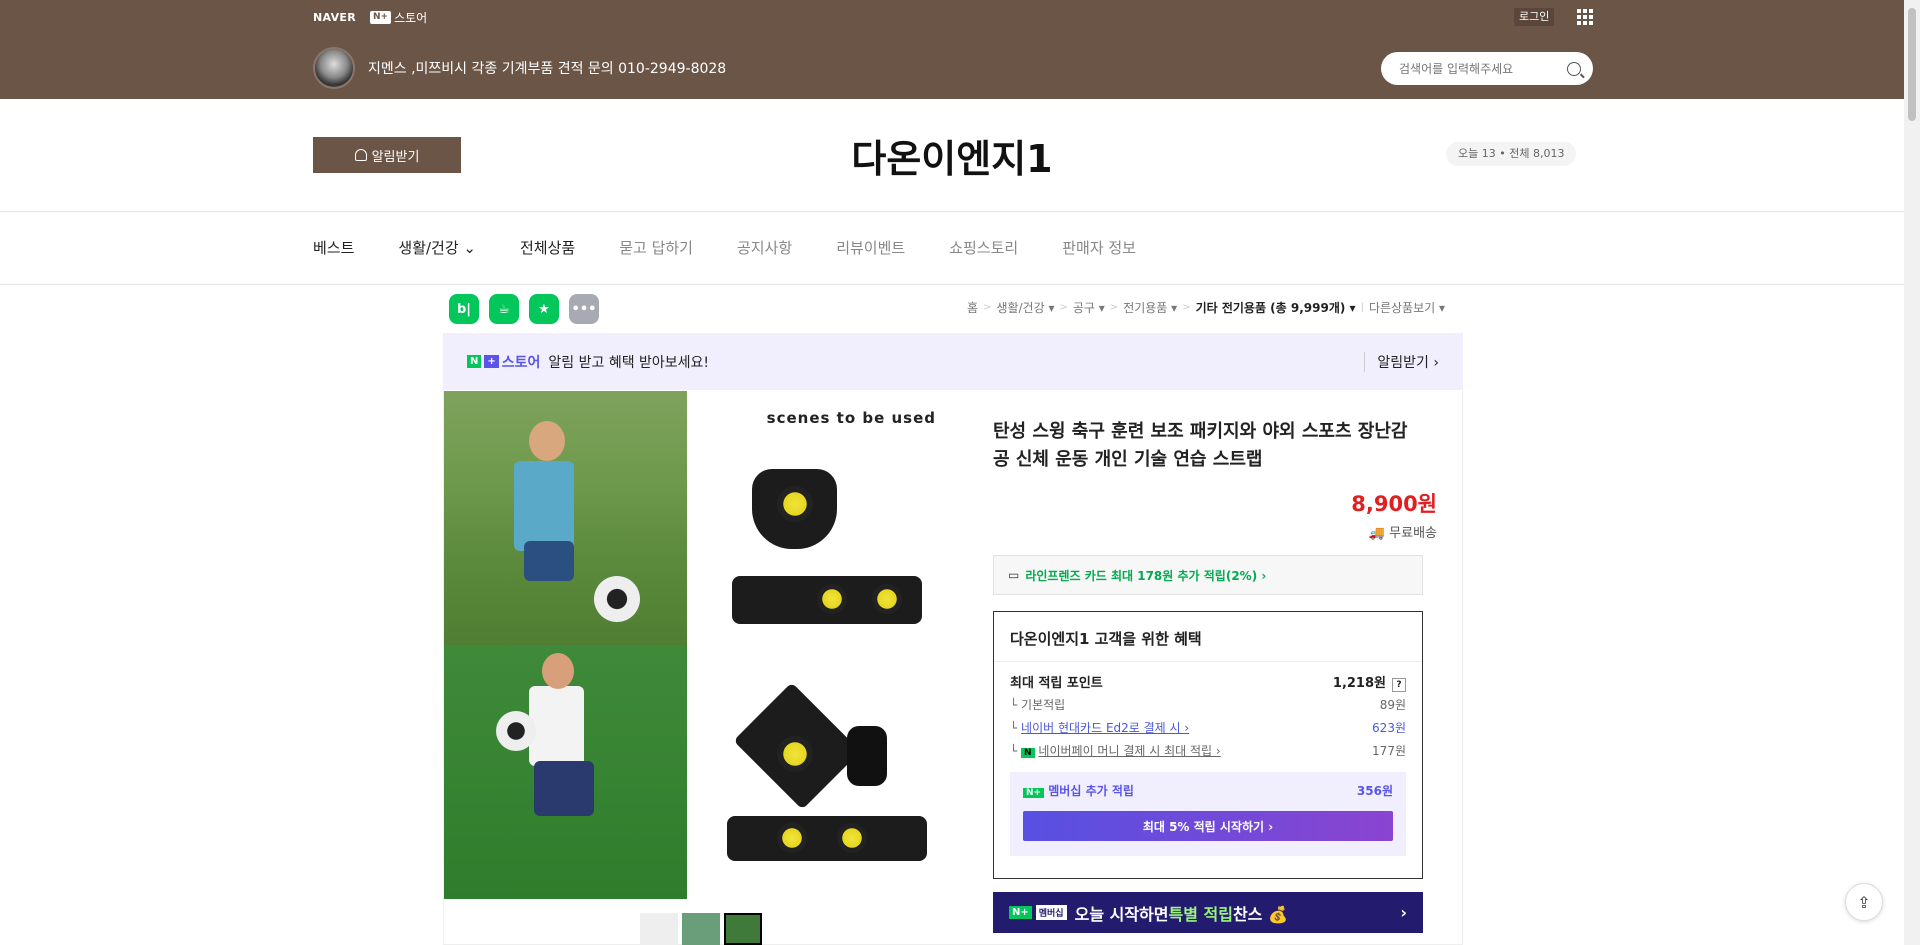 This screenshot has width=1920, height=945. Describe the element at coordinates (380, 17) in the screenshot. I see `naver-plus-badge: N+` at that location.